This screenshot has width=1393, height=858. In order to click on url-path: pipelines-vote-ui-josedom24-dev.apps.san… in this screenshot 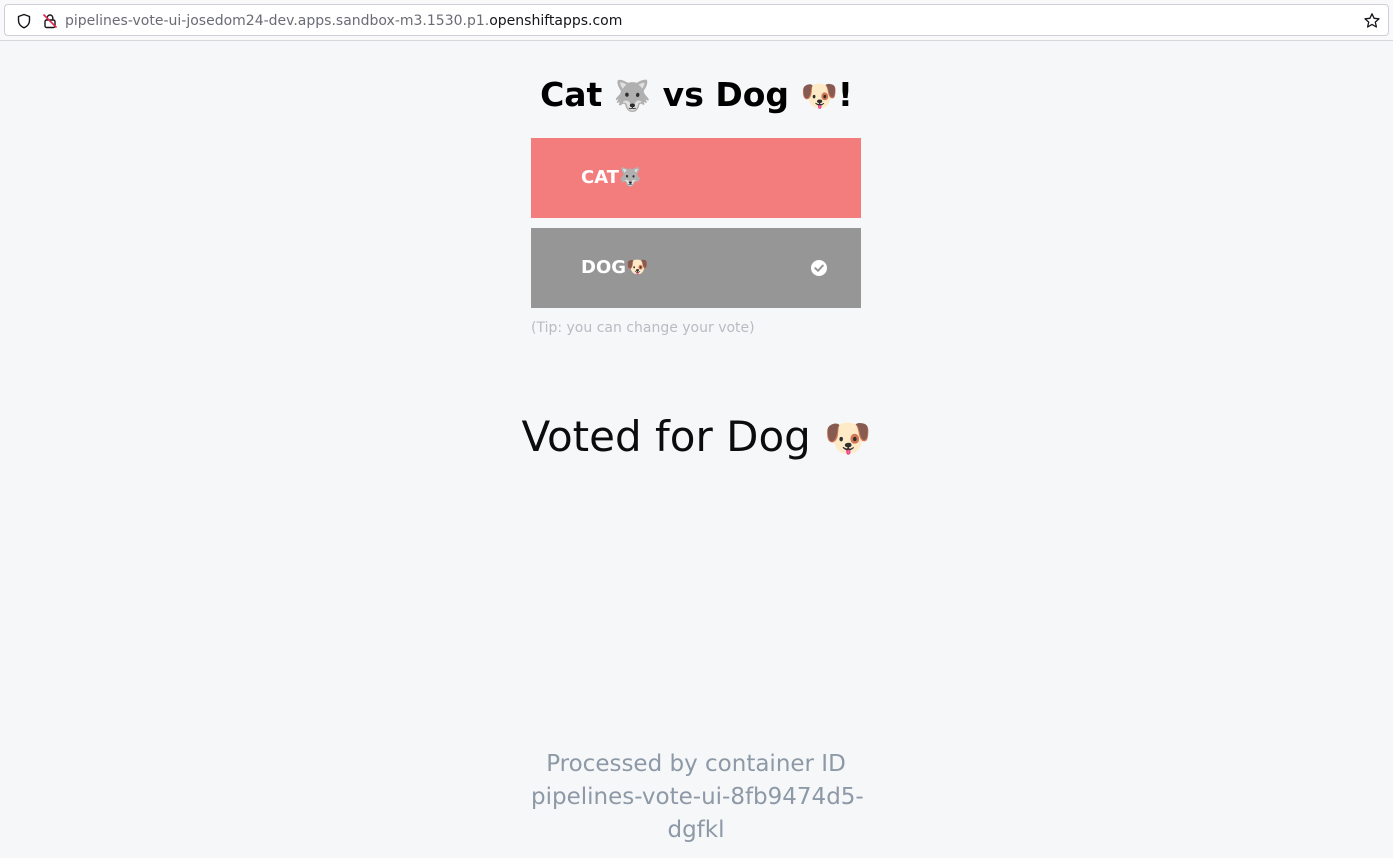, I will do `click(277, 21)`.